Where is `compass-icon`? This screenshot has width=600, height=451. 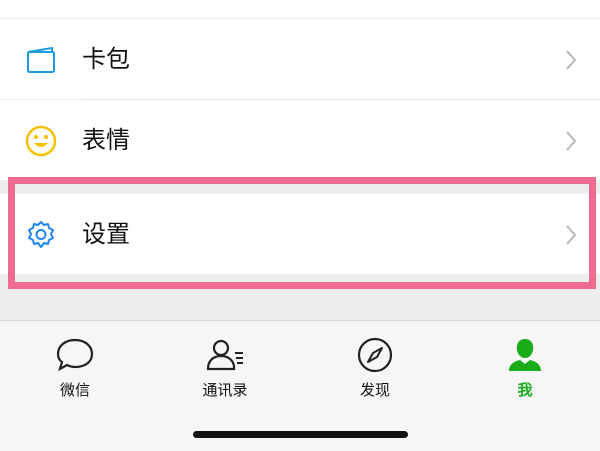 compass-icon is located at coordinates (375, 355).